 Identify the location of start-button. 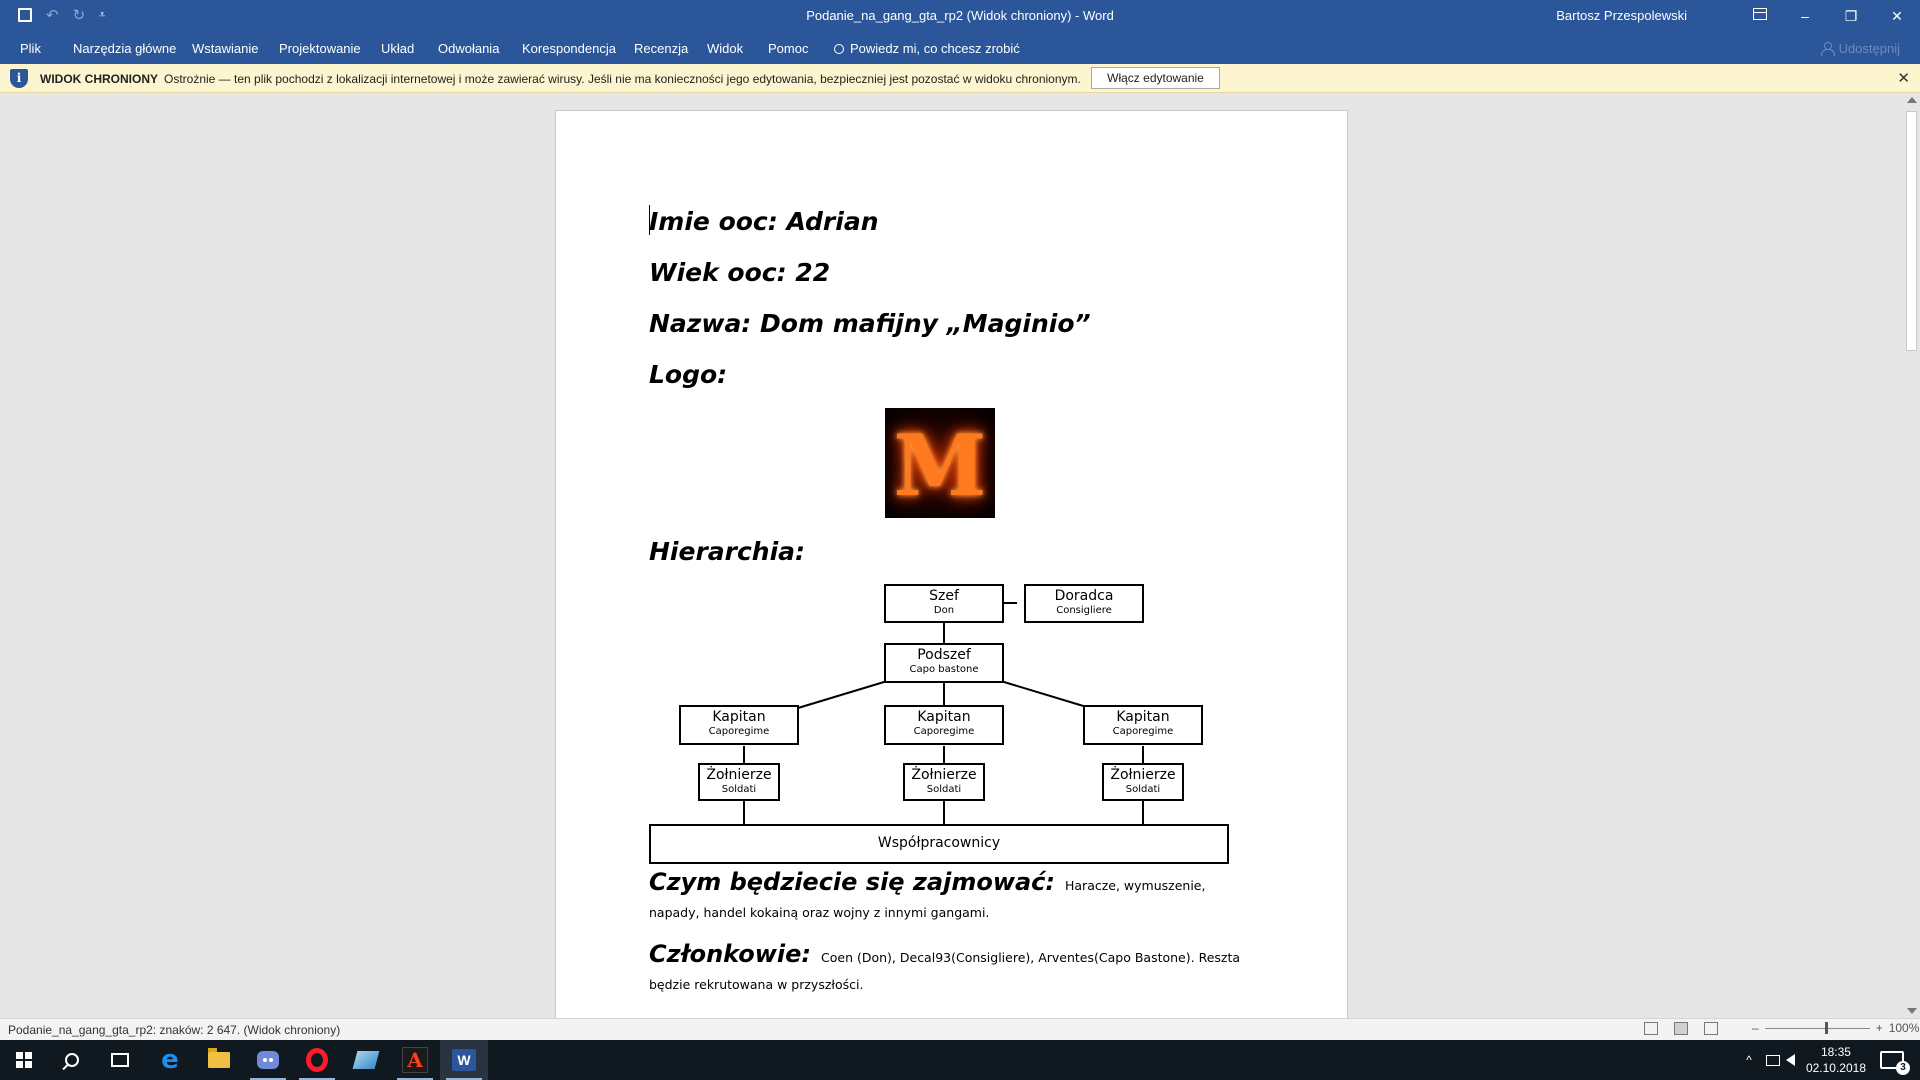
(24, 1060).